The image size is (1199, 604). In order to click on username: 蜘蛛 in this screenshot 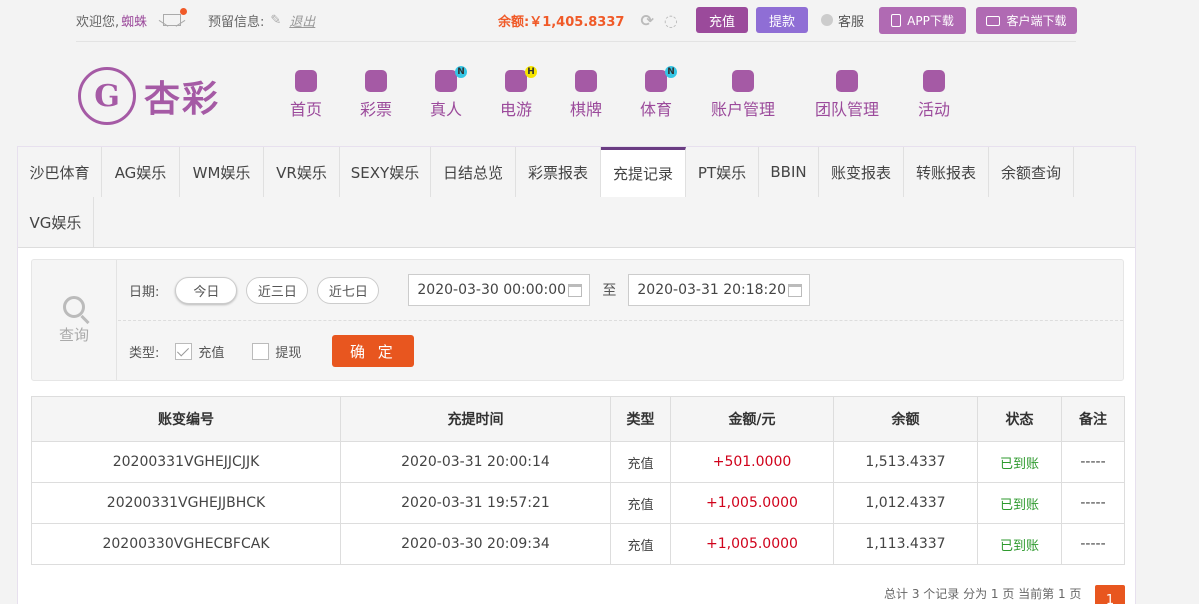, I will do `click(134, 20)`.